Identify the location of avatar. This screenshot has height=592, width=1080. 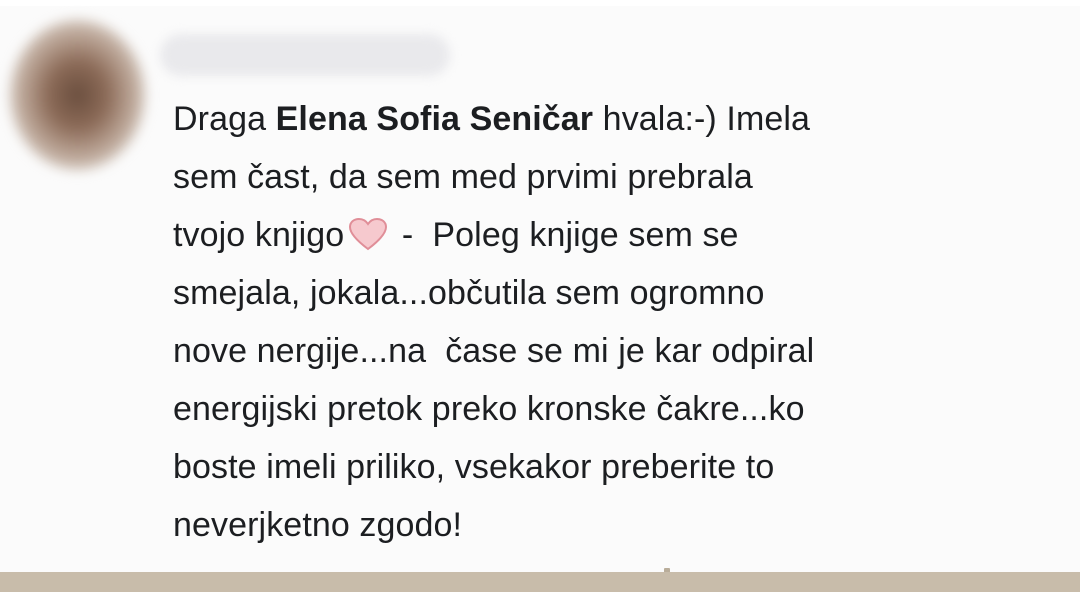
(77, 95).